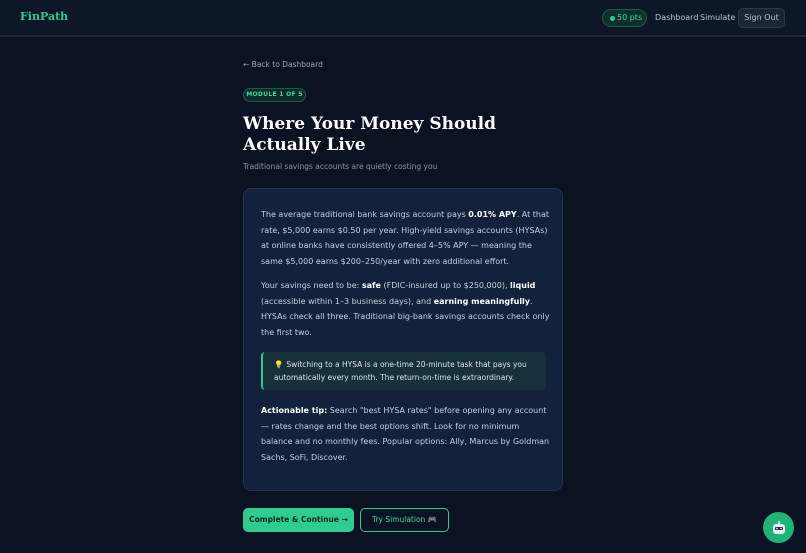  What do you see at coordinates (445, 285) in the screenshot?
I see `text-span: (FDIC-insured up to $250,000),` at bounding box center [445, 285].